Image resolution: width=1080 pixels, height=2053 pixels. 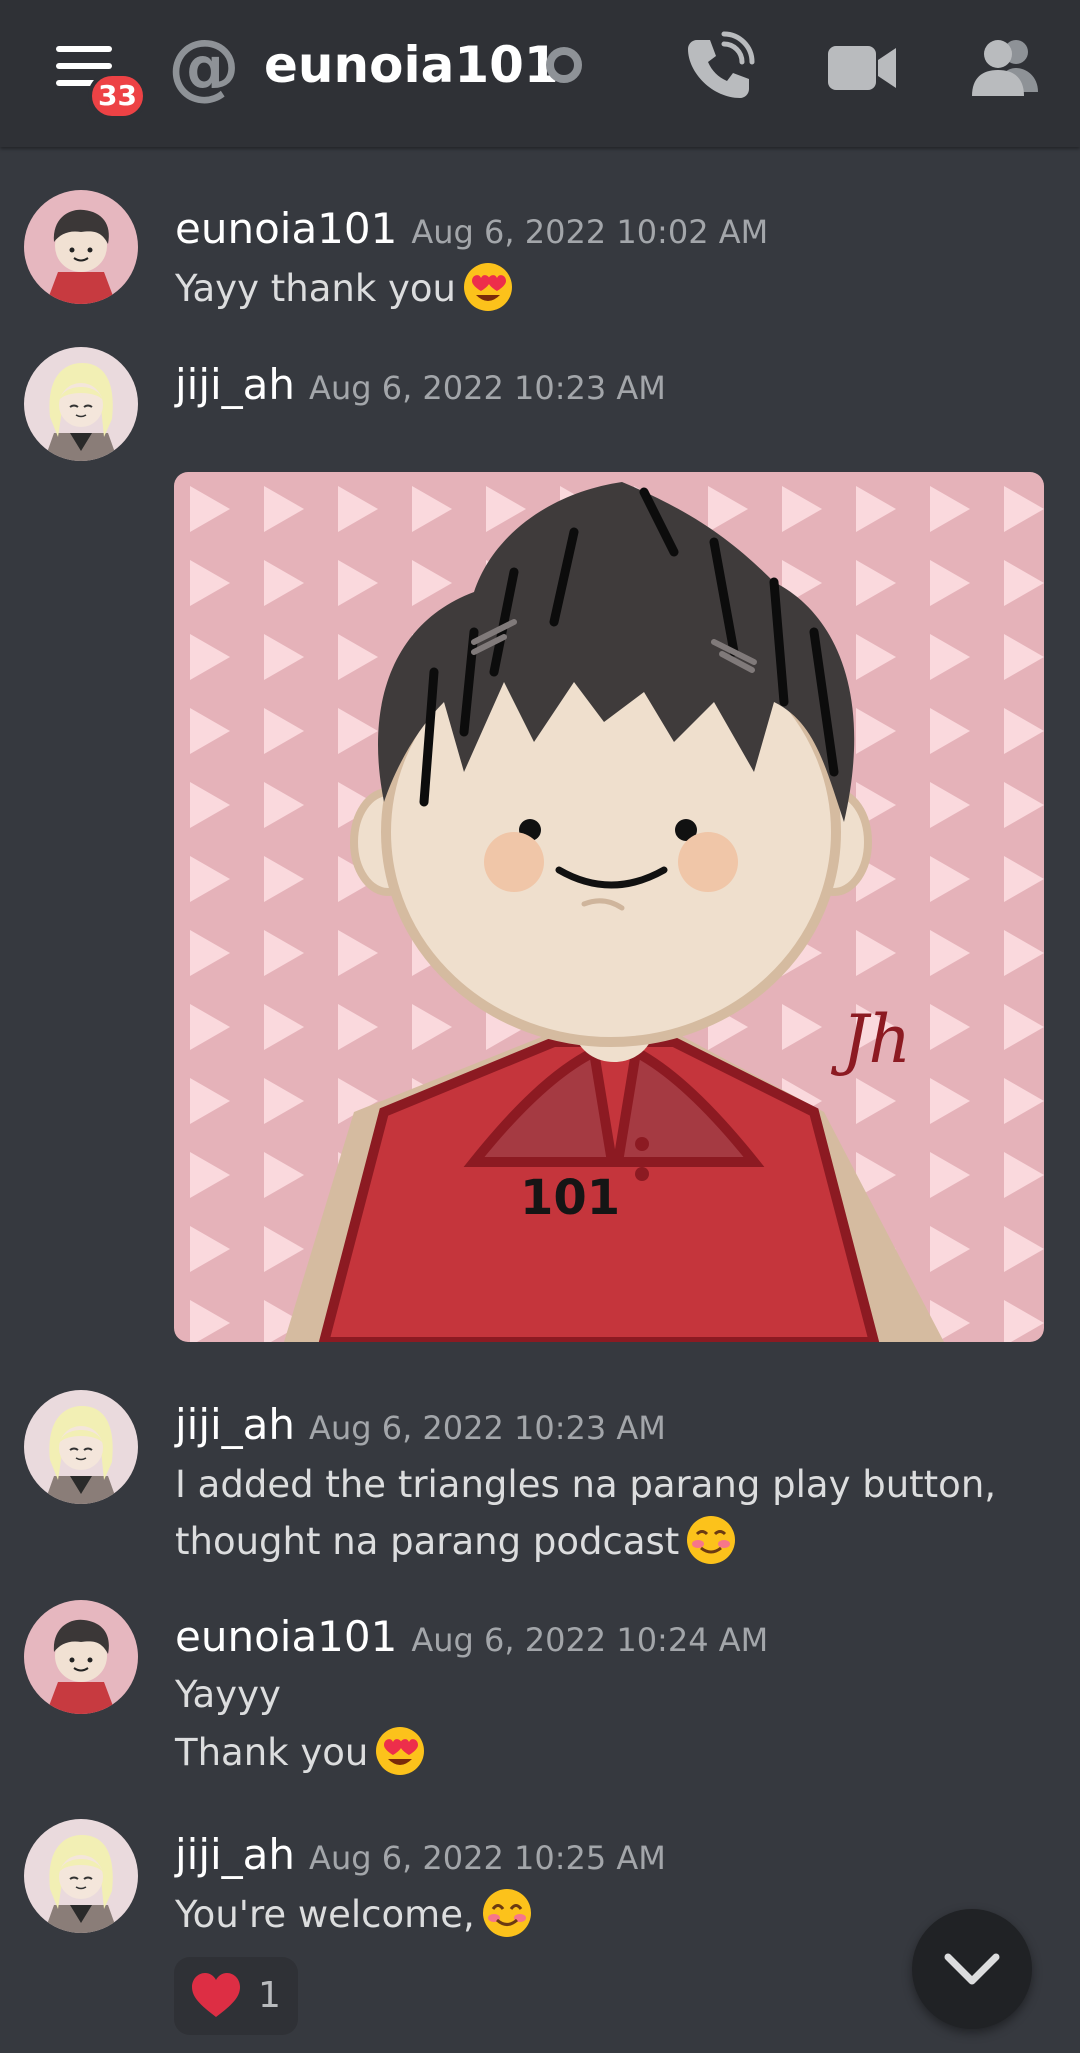 I want to click on message-timestamp: Aug 6, 2022 10:25 AM, so click(x=487, y=1858).